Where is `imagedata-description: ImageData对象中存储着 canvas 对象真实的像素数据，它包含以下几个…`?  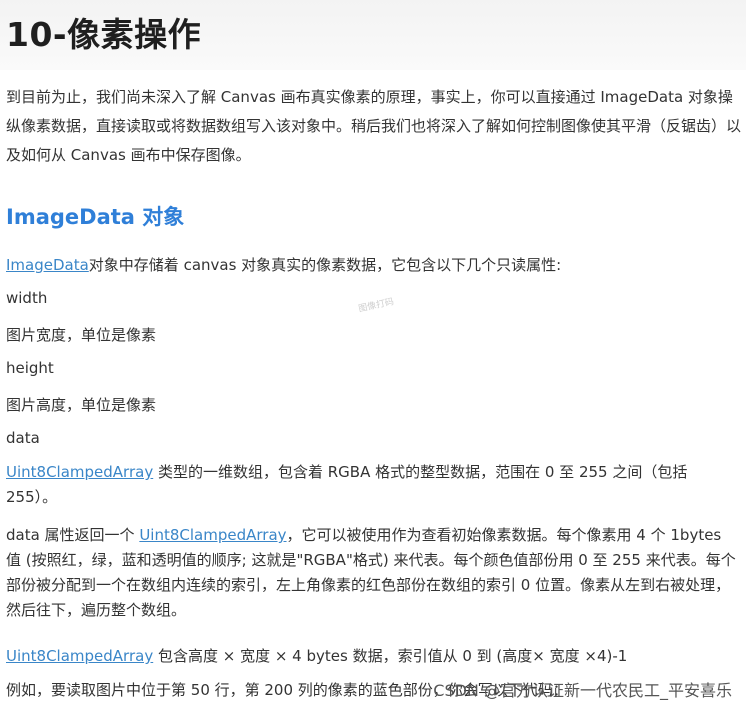 imagedata-description: ImageData对象中存储着 canvas 对象真实的像素数据，它包含以下几个… is located at coordinates (283, 264).